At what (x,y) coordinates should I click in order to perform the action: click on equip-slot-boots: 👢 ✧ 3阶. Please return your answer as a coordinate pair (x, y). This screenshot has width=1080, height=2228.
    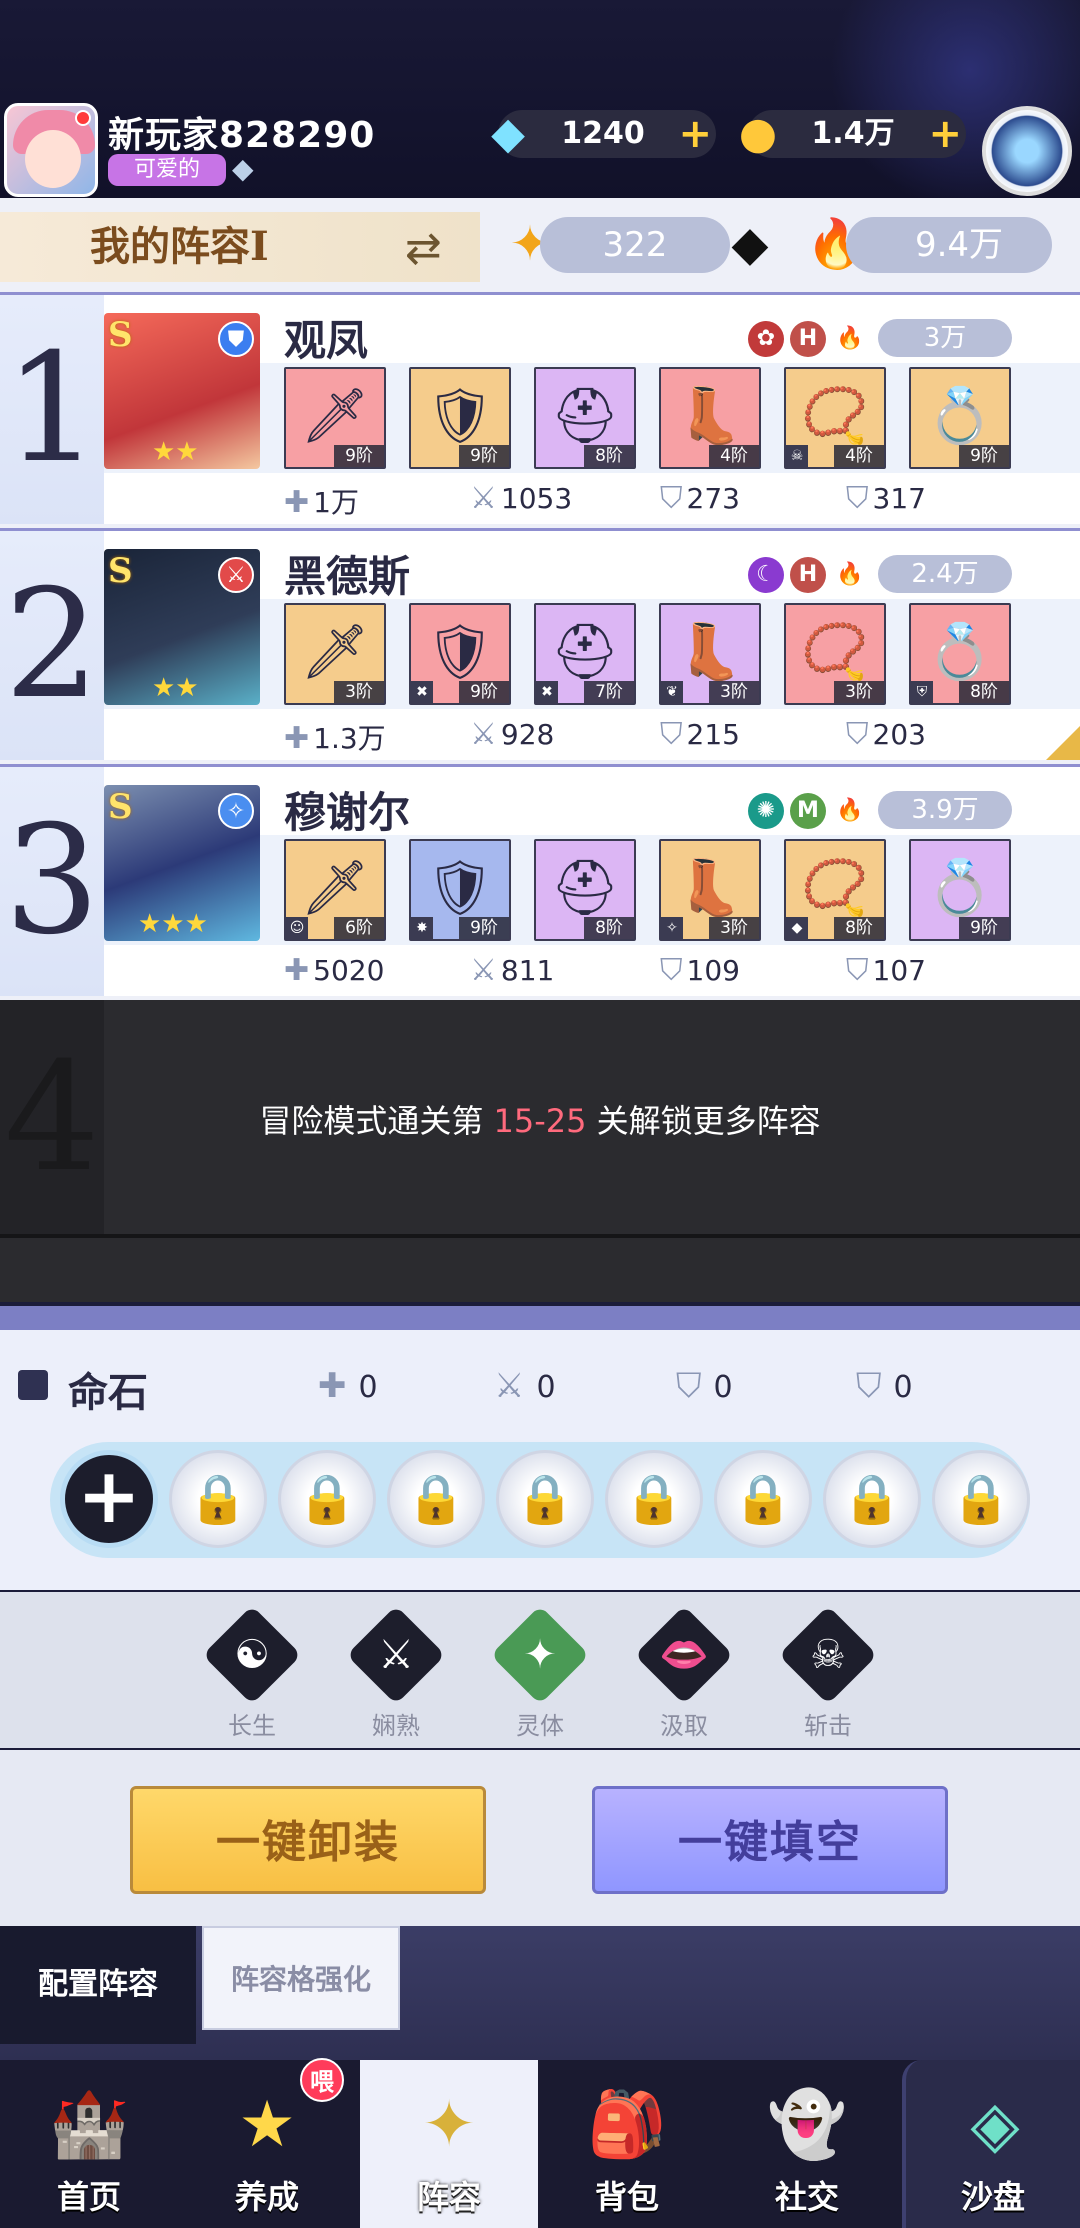
    Looking at the image, I should click on (710, 890).